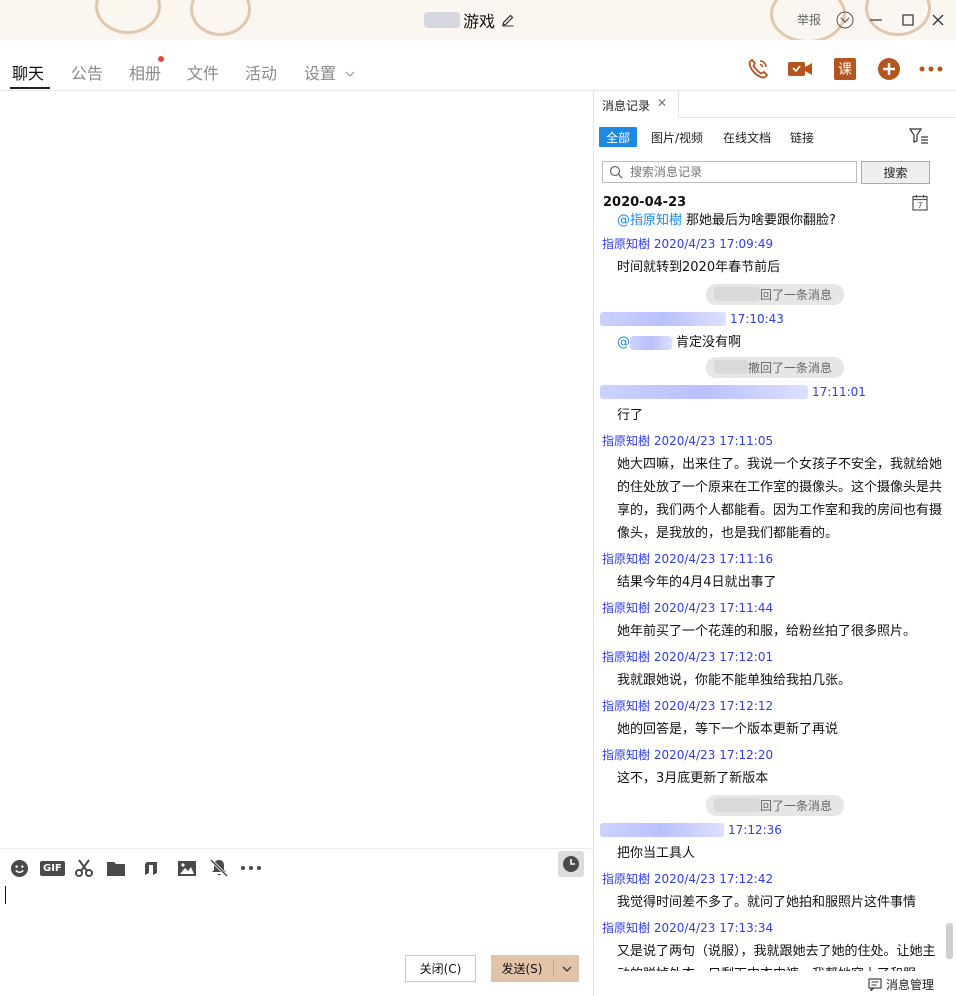 This screenshot has width=956, height=996. What do you see at coordinates (145, 72) in the screenshot?
I see `tab-album: 相册` at bounding box center [145, 72].